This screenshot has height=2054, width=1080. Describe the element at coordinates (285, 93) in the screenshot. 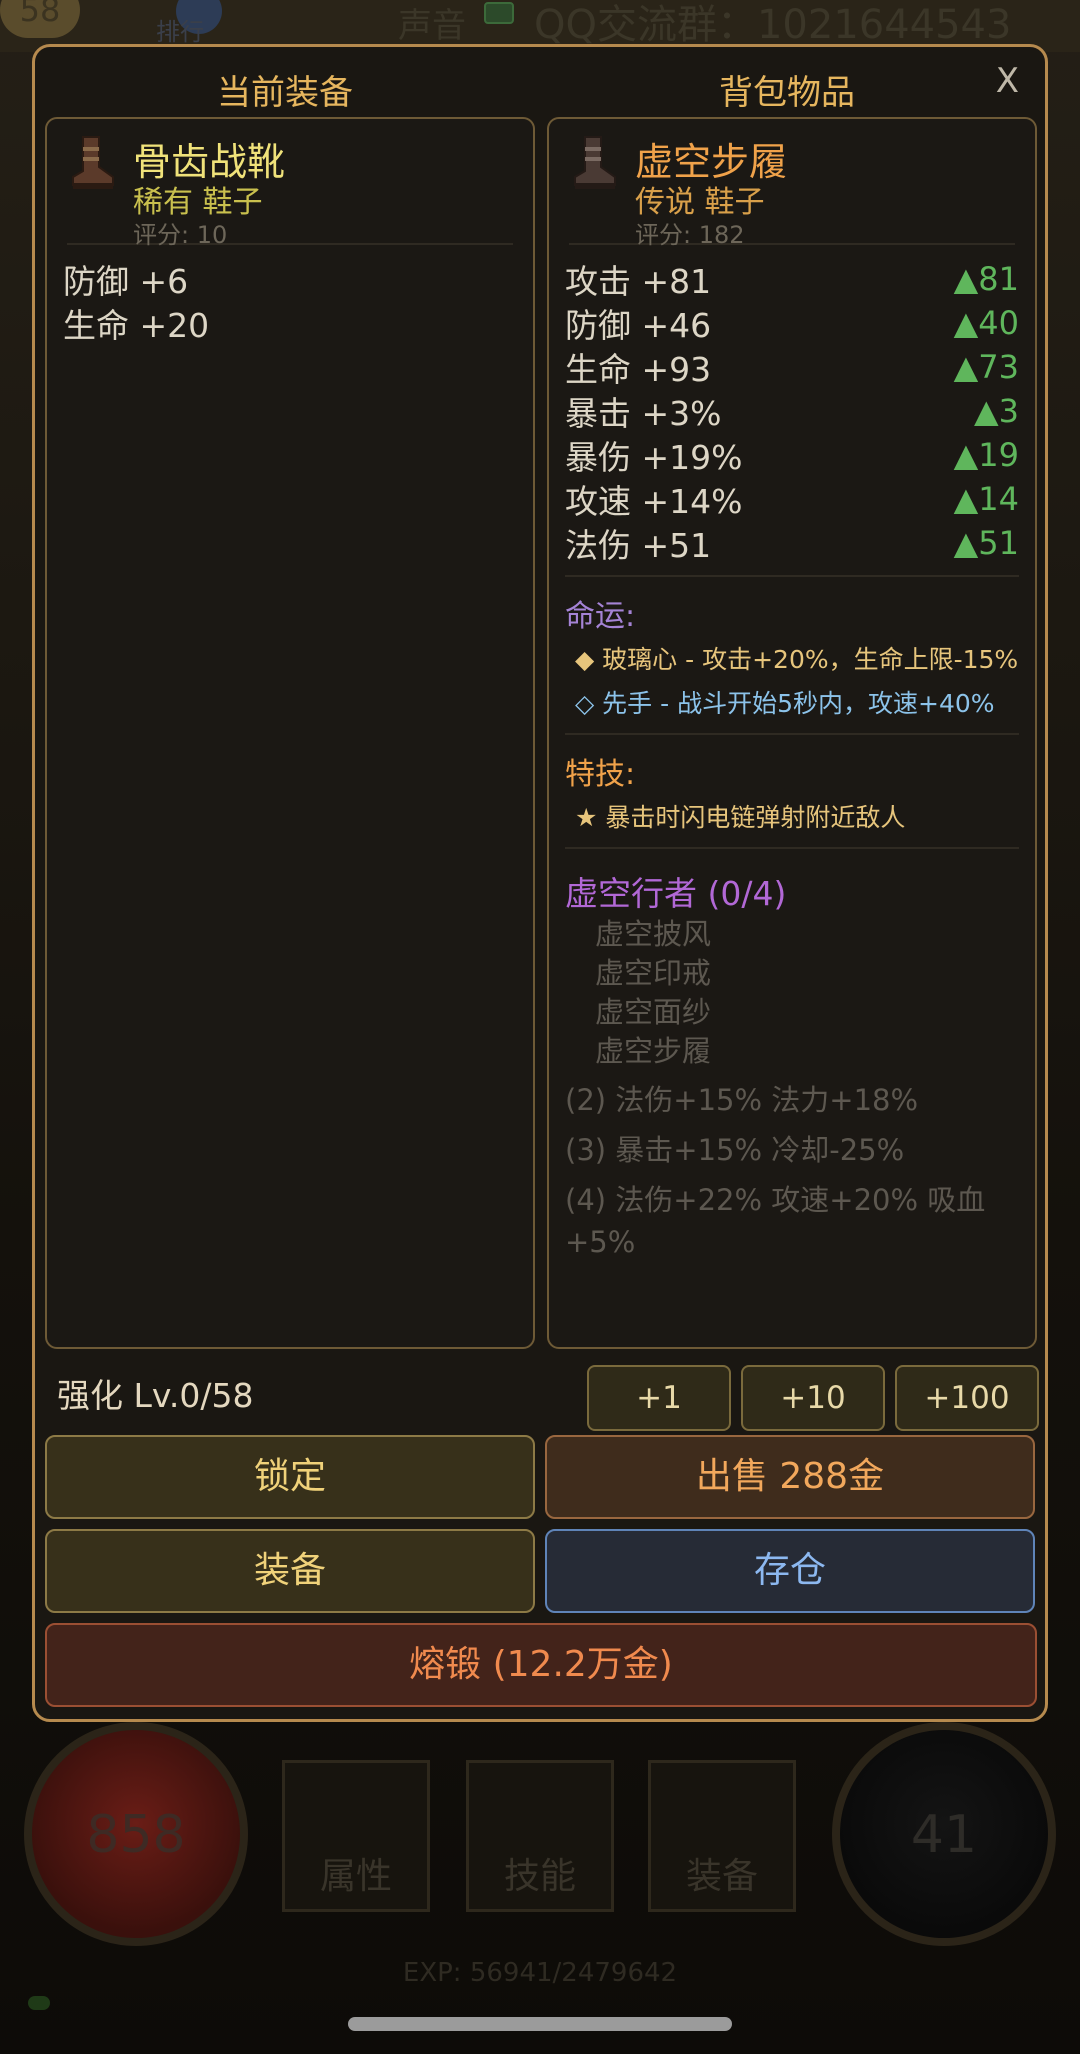

I see `current-equipment-title: 当前装备` at that location.